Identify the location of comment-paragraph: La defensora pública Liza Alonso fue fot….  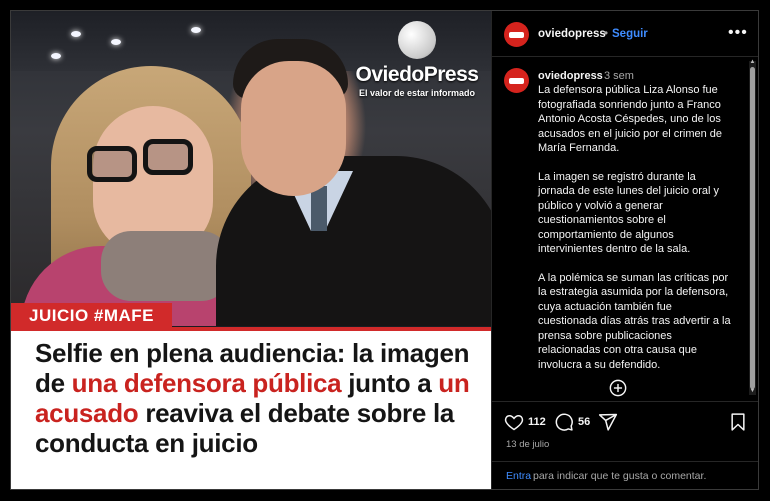
(630, 119).